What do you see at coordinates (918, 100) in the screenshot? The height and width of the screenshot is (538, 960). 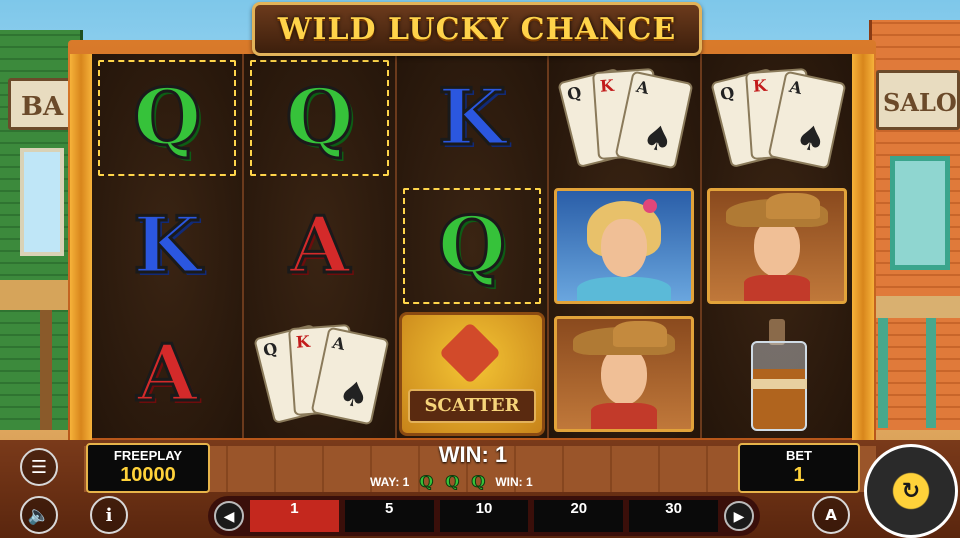 I see `saloon-sign: SALO` at bounding box center [918, 100].